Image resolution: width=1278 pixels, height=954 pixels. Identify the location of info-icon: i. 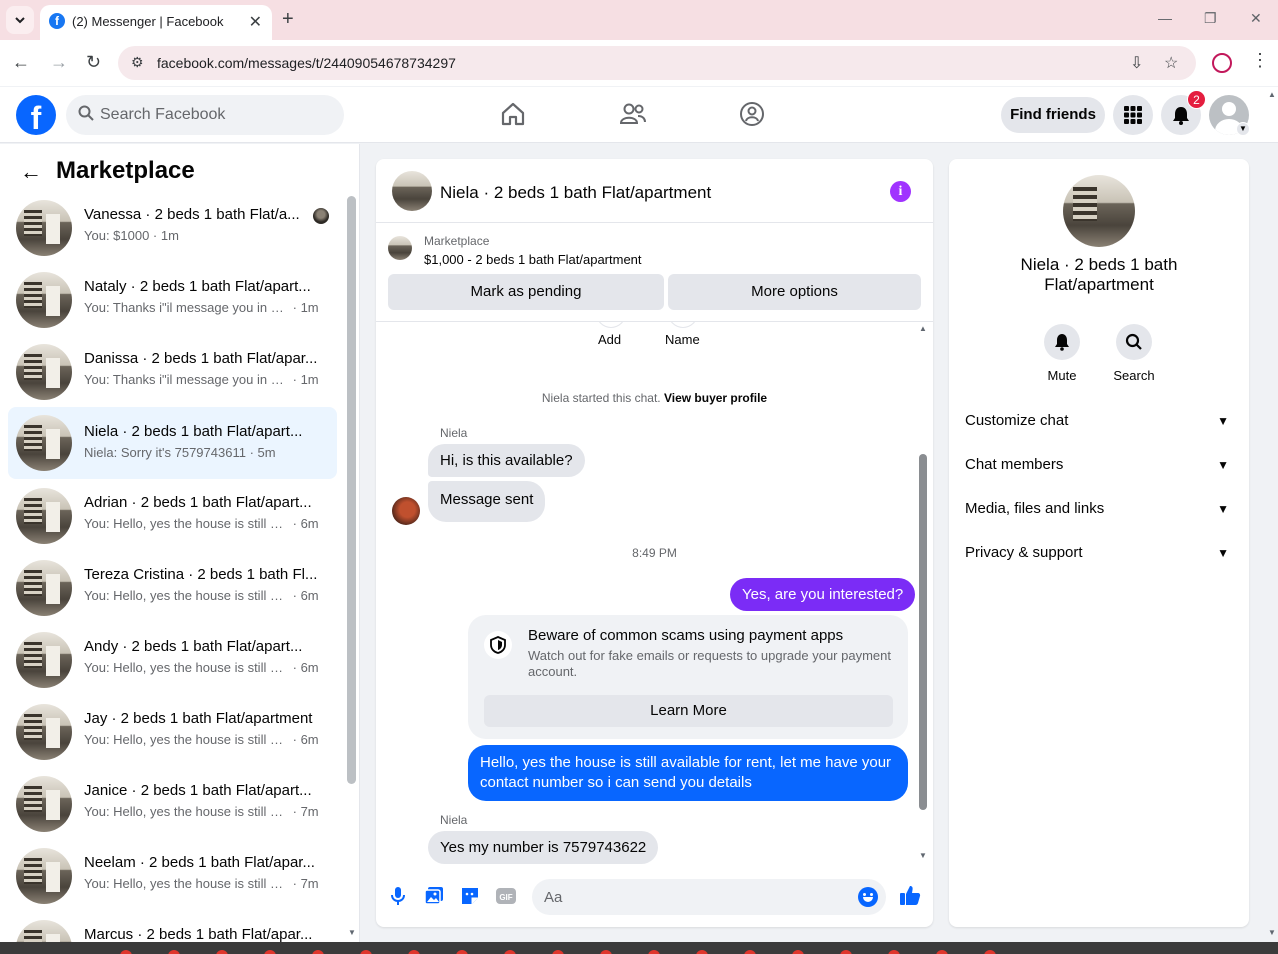
(900, 191).